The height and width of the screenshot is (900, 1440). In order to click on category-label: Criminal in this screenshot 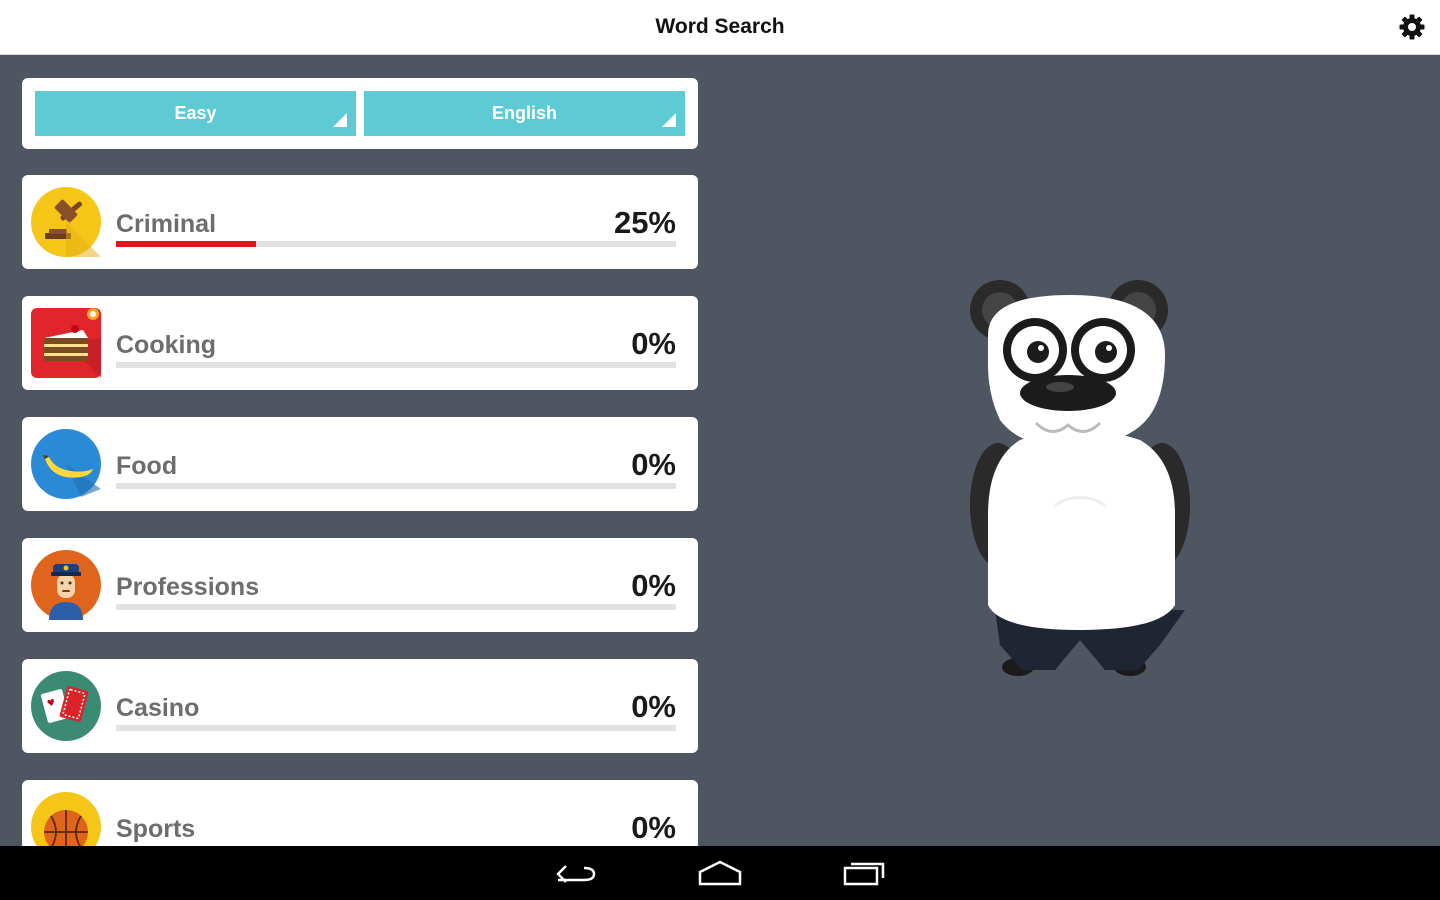, I will do `click(166, 224)`.